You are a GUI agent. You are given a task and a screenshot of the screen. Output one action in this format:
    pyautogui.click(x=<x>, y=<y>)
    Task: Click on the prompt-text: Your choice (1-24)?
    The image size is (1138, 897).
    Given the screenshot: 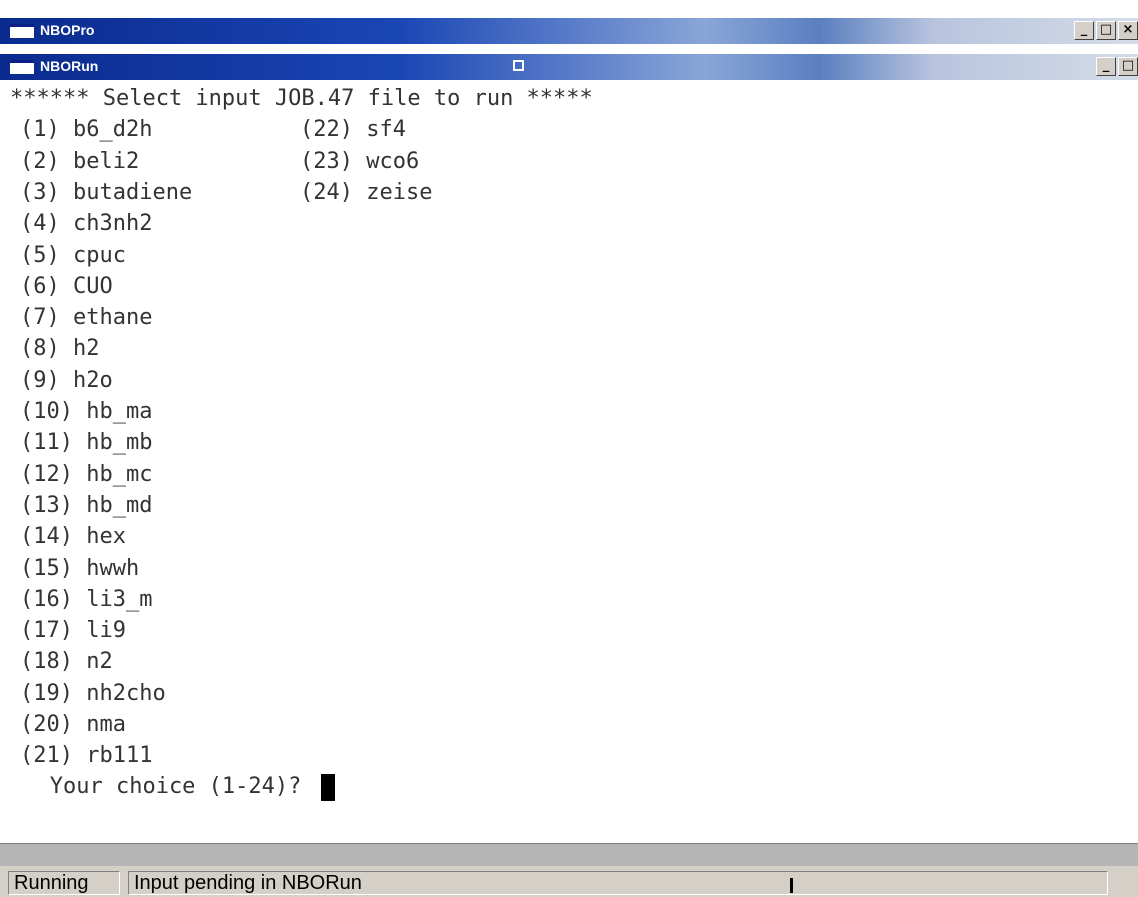 What is the action you would take?
    pyautogui.click(x=162, y=786)
    